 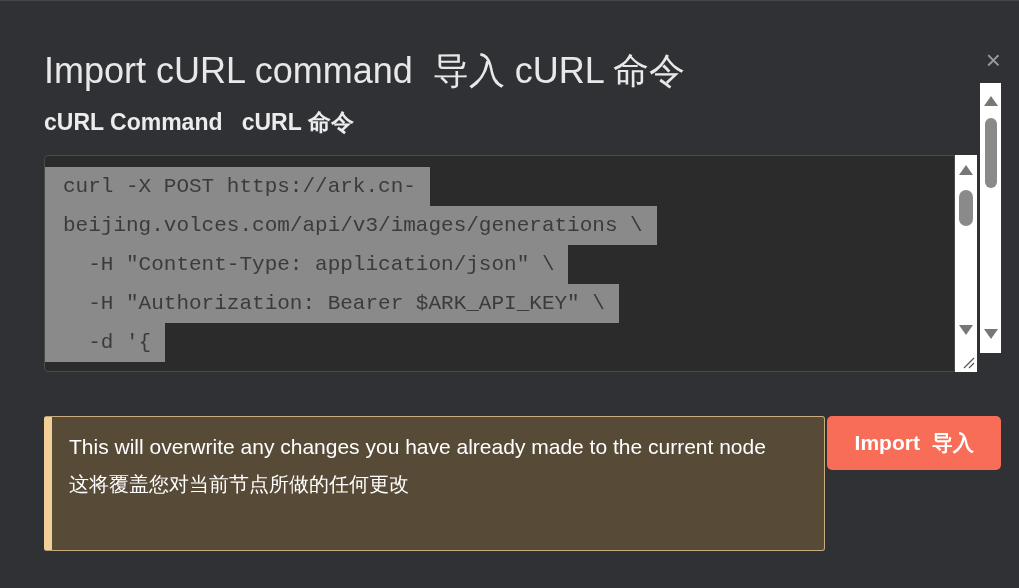 I want to click on warning-text: This will overwrite any changes you have already made to the current node, so click(x=418, y=447).